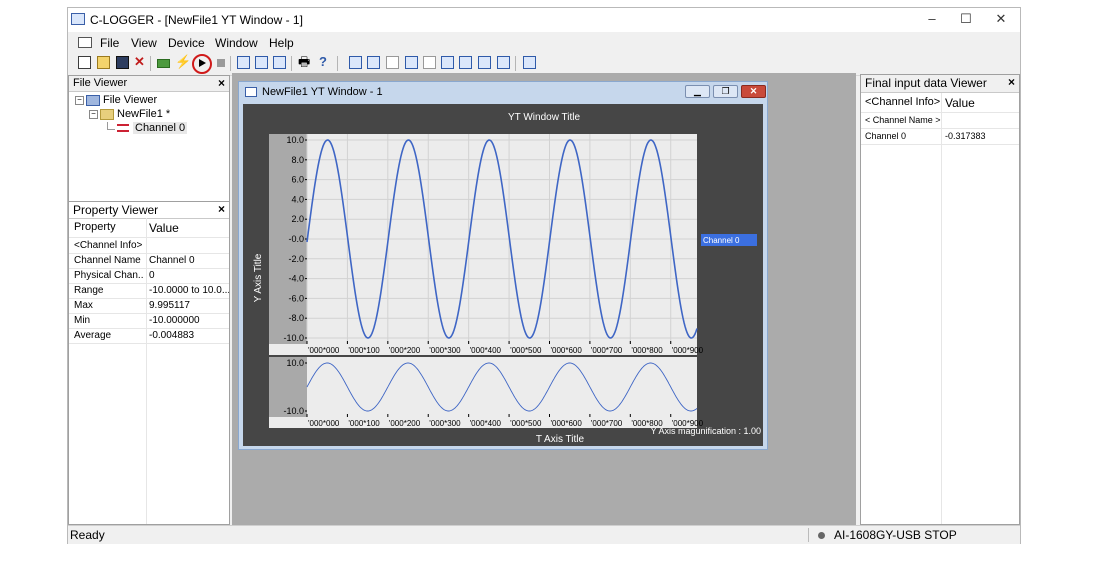 This screenshot has width=1100, height=562. I want to click on new-file-icon, so click(84, 62).